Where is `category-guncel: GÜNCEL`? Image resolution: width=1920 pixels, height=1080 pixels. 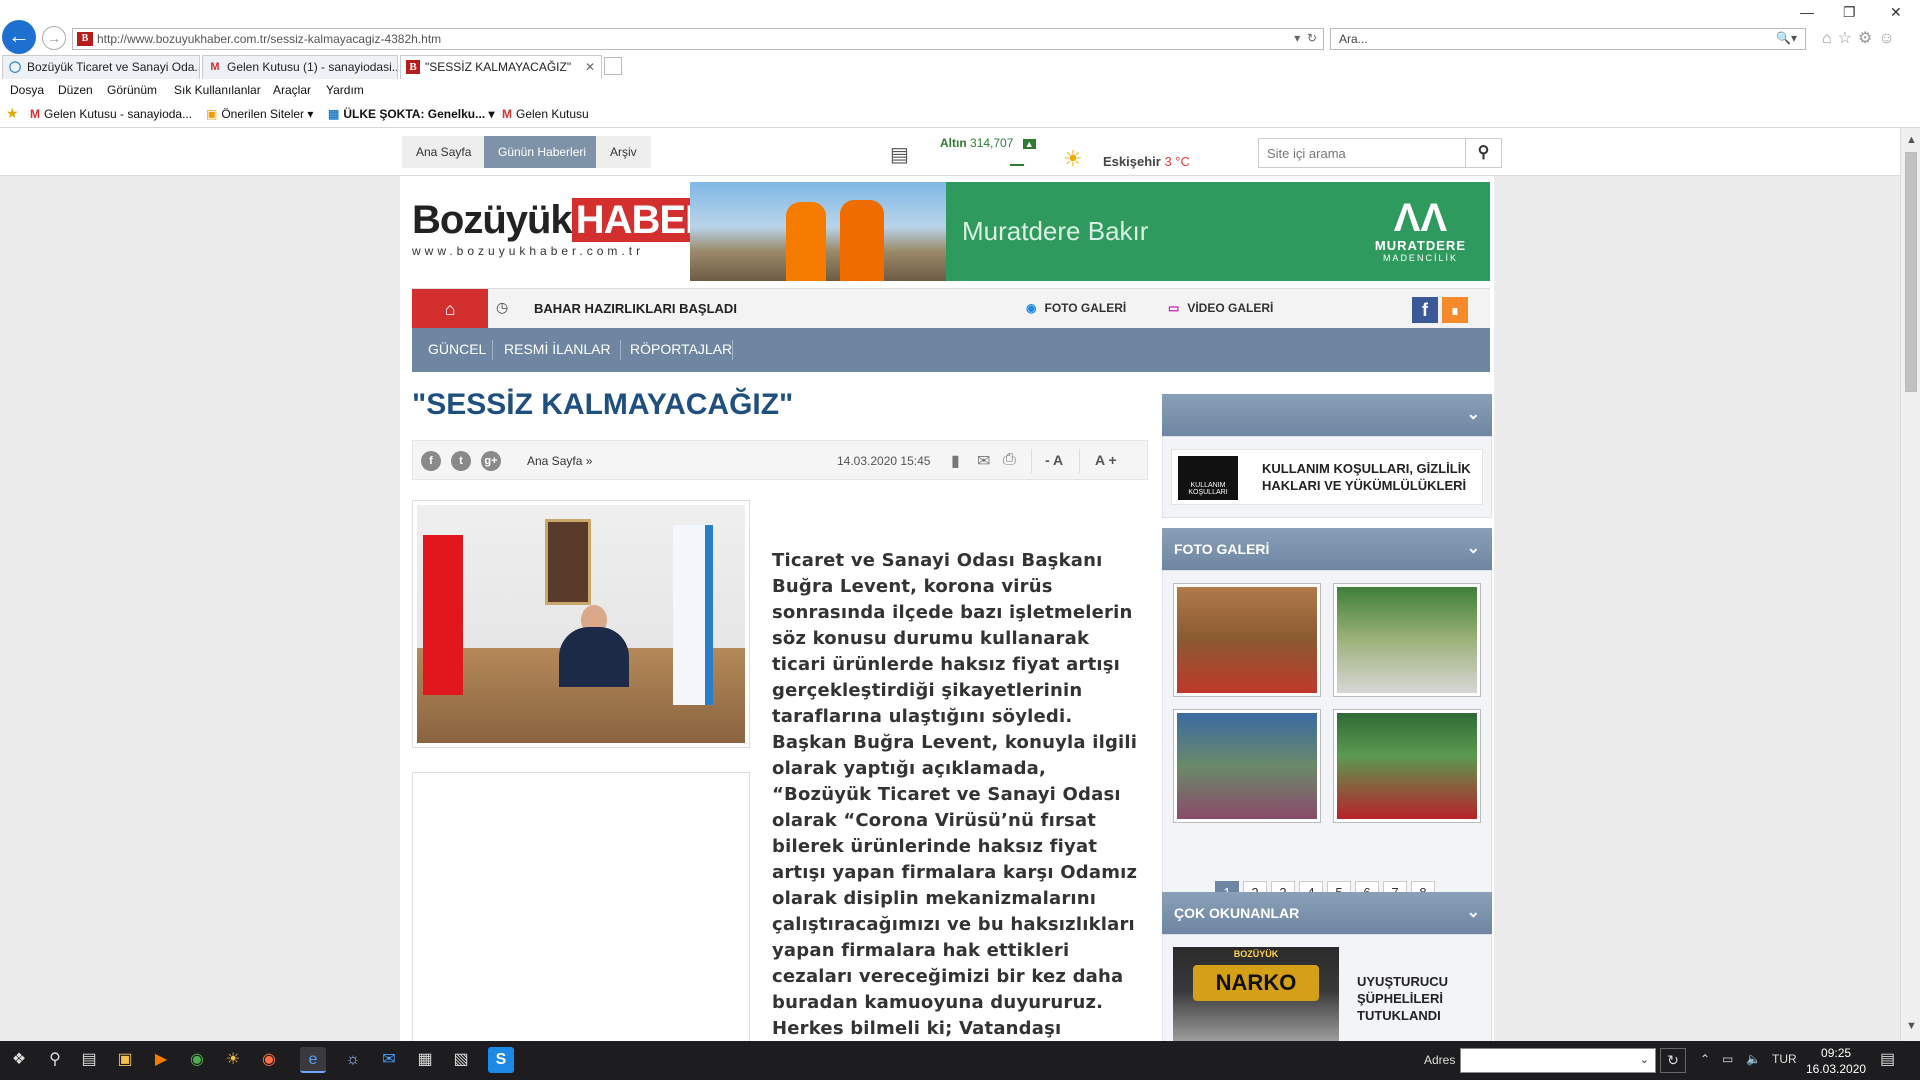 category-guncel: GÜNCEL is located at coordinates (457, 349).